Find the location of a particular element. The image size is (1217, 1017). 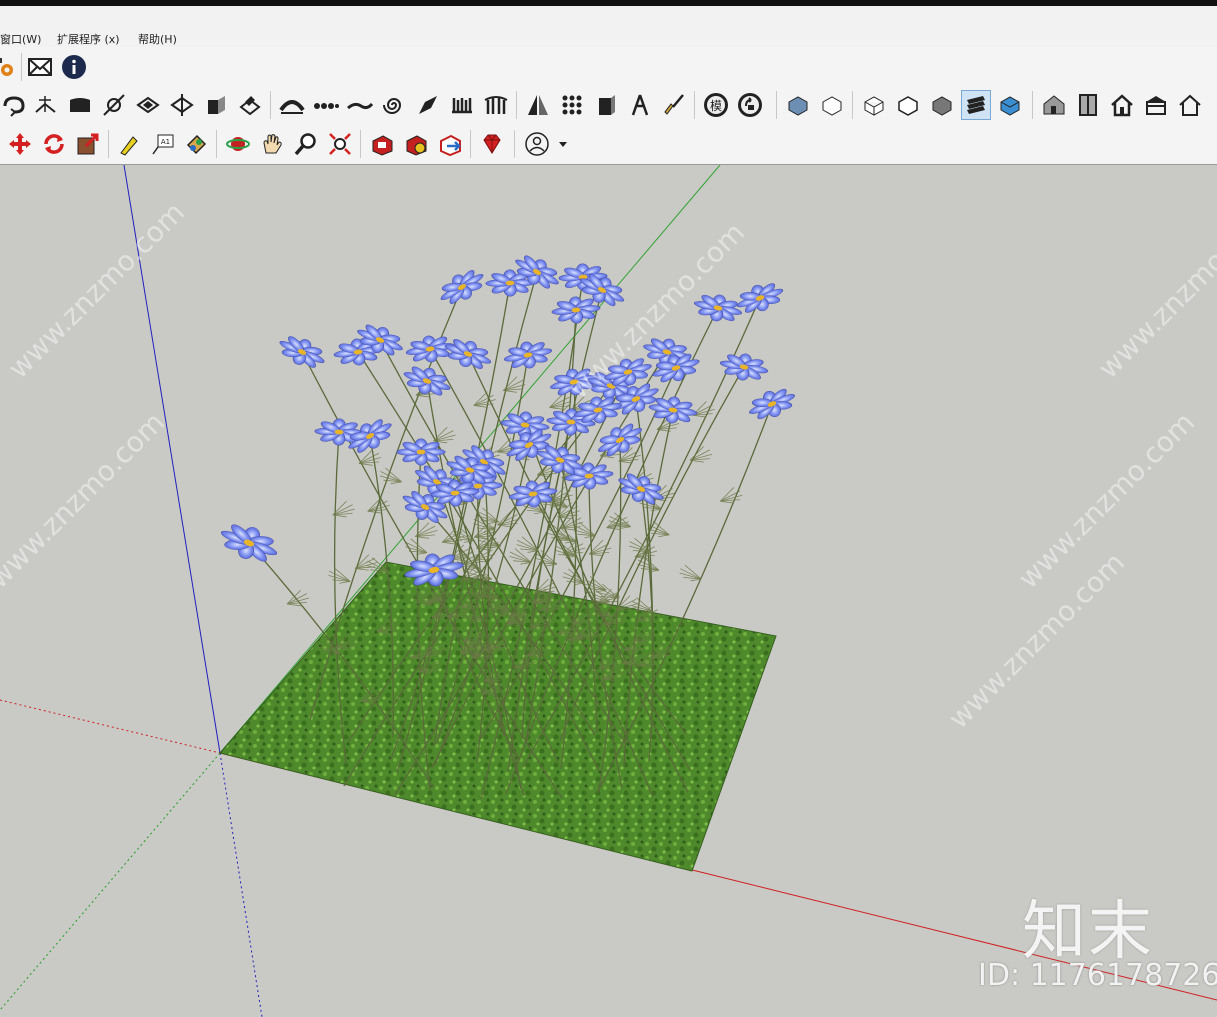

roof-icon is located at coordinates (1156, 105).